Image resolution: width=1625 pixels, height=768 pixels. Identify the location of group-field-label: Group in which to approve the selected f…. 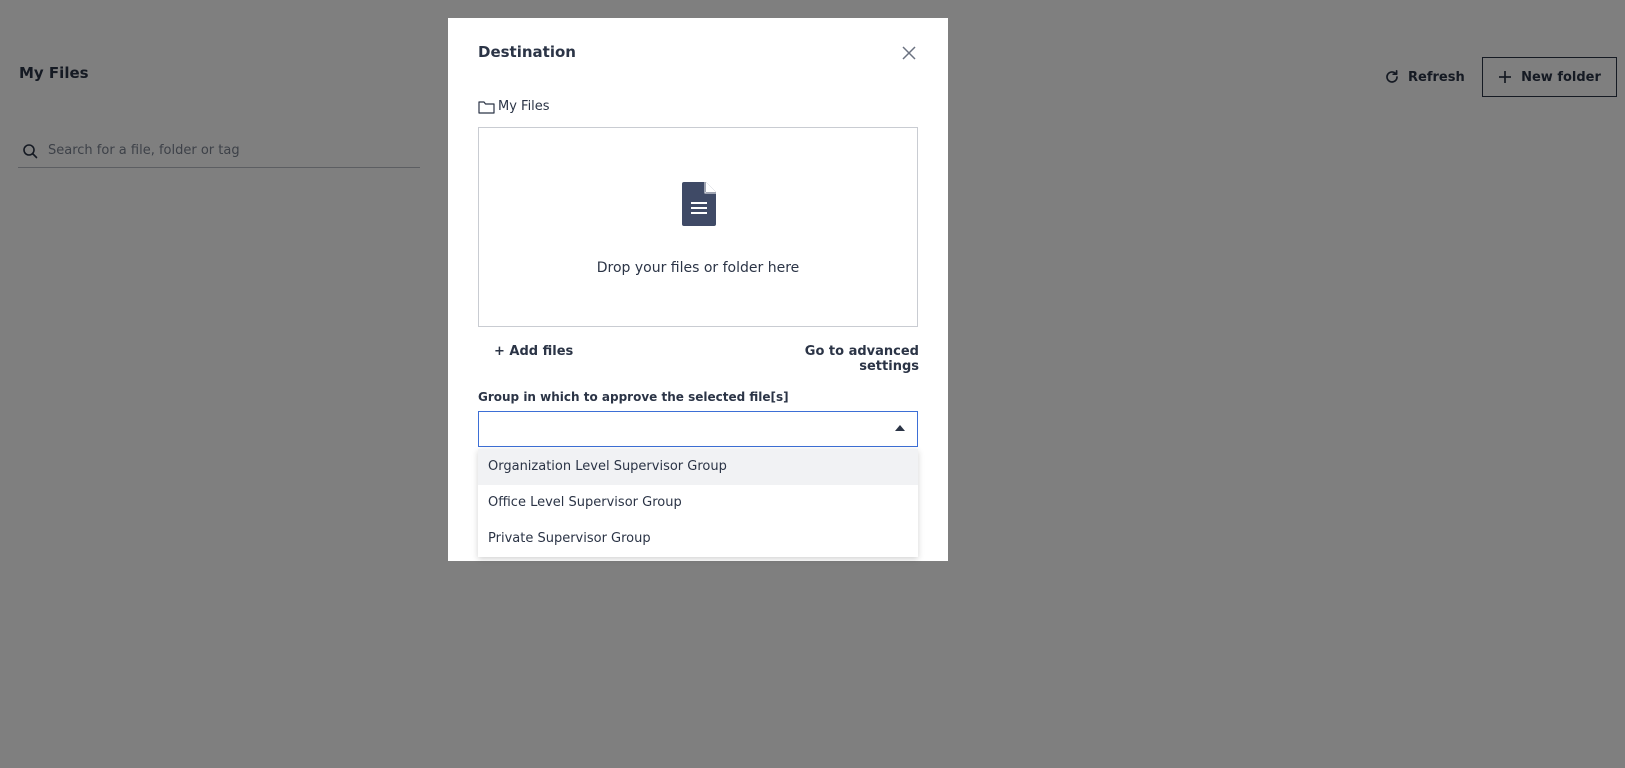
(633, 397).